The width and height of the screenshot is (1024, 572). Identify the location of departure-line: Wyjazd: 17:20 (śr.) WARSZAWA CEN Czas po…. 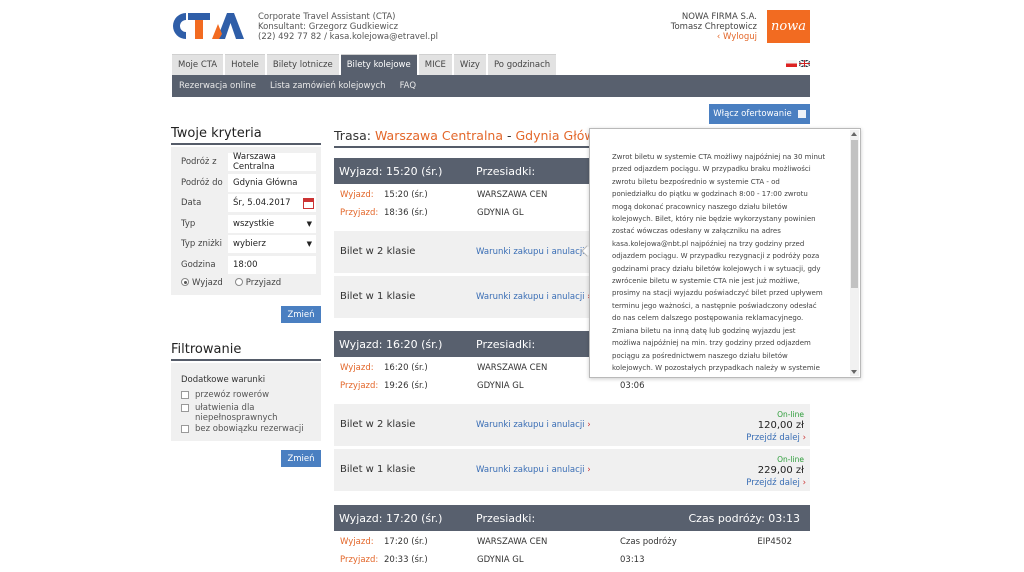
(566, 542).